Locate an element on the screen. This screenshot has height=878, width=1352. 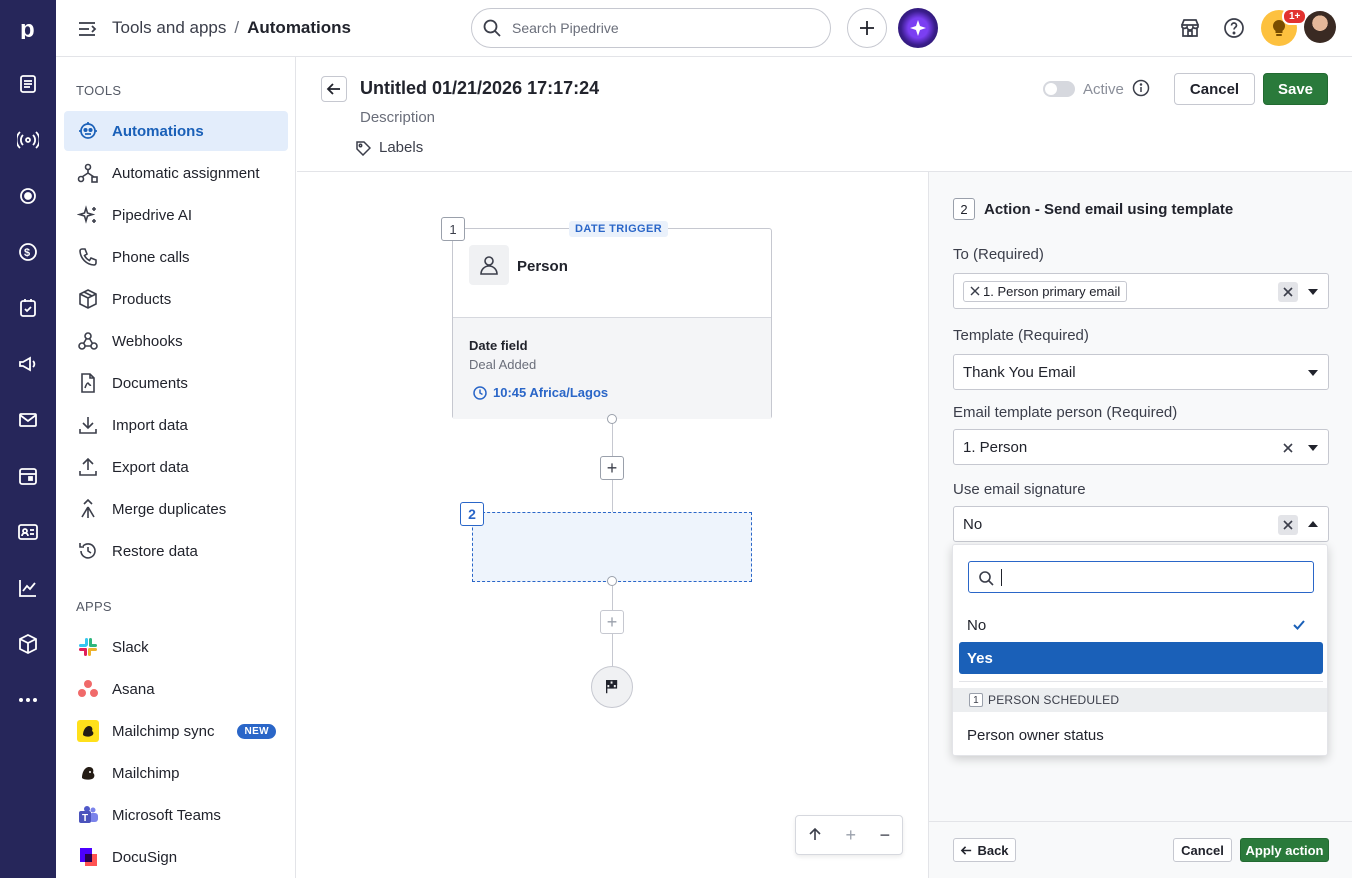
sidebar-item-restore-data: Restore data is located at coordinates (176, 551).